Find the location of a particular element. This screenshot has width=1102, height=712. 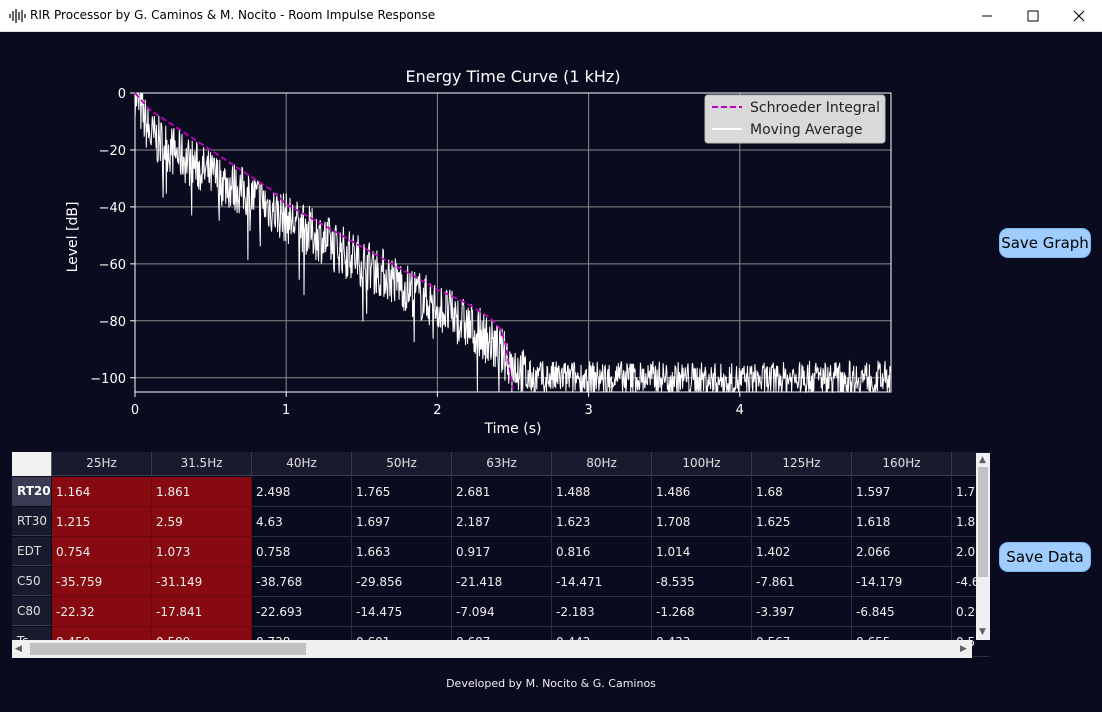

table-cell: 1.625 is located at coordinates (802, 522).